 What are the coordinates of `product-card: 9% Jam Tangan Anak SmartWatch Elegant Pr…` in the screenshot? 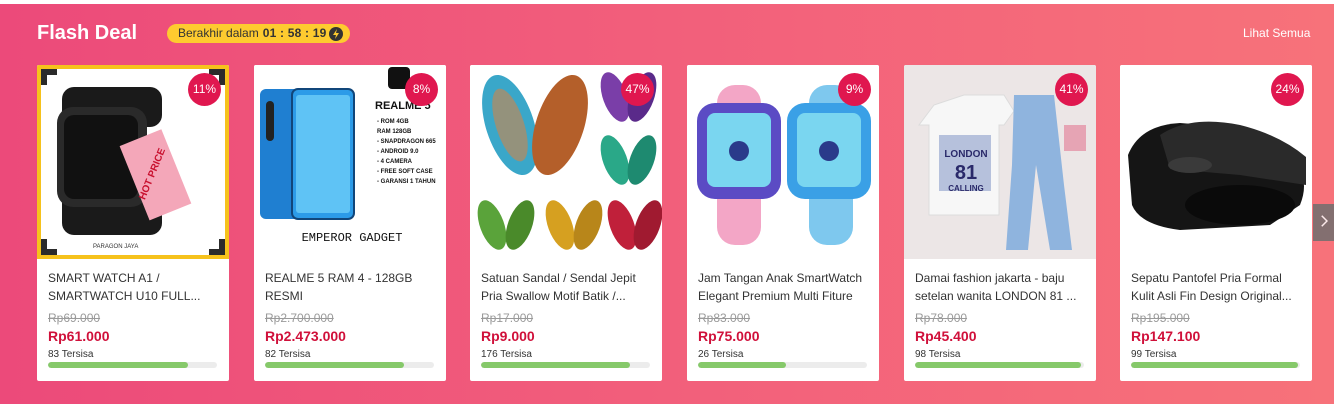 It's located at (783, 223).